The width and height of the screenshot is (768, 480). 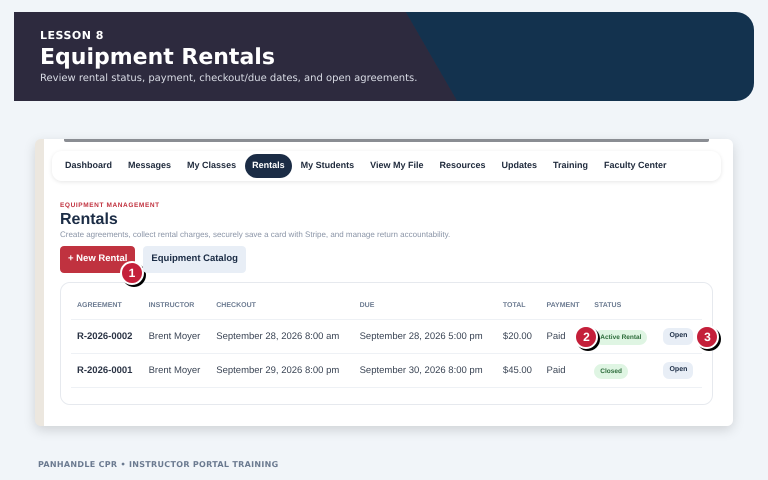 What do you see at coordinates (519, 166) in the screenshot?
I see `nav-tab: Updates` at bounding box center [519, 166].